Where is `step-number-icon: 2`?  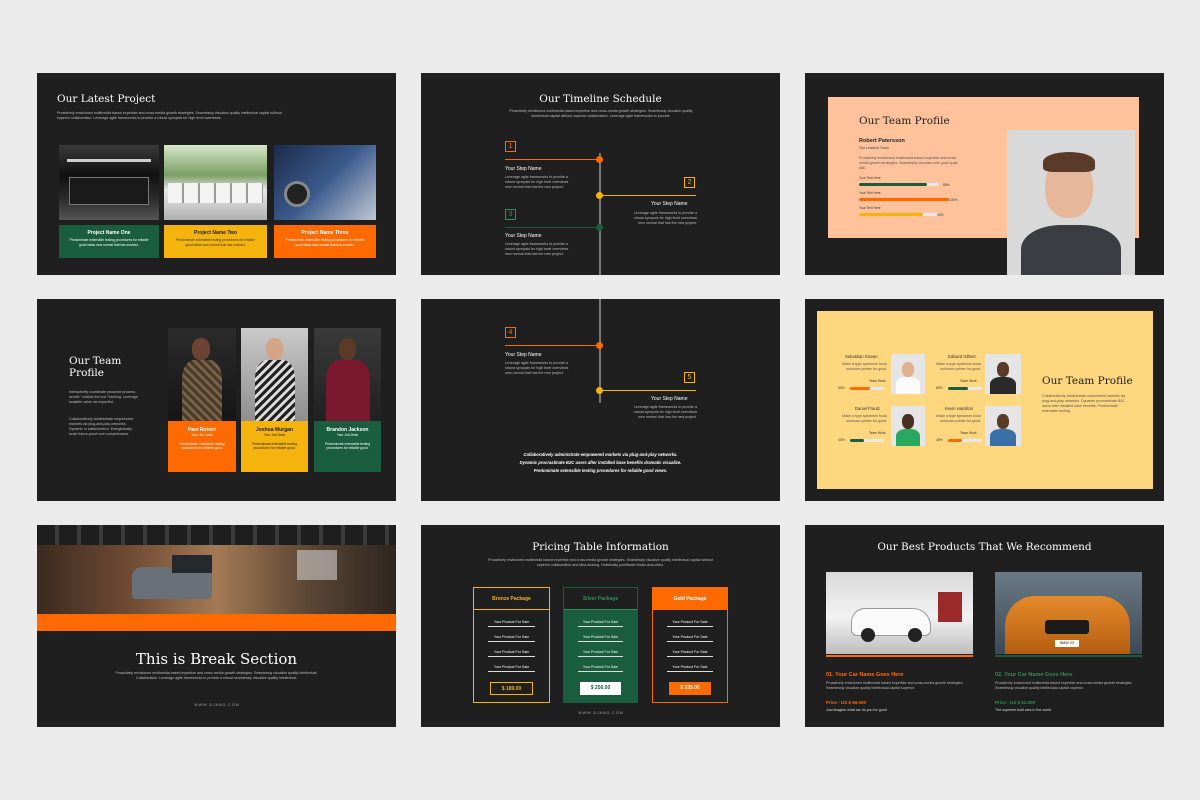
step-number-icon: 2 is located at coordinates (689, 182).